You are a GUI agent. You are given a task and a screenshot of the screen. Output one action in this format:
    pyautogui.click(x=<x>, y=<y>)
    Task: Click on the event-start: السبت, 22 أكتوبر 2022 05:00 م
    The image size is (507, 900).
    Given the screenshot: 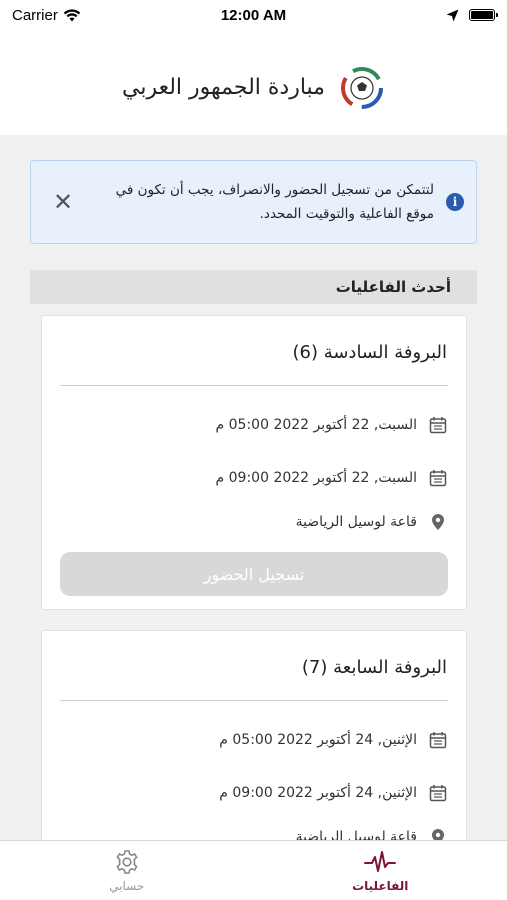 What is the action you would take?
    pyautogui.click(x=316, y=425)
    